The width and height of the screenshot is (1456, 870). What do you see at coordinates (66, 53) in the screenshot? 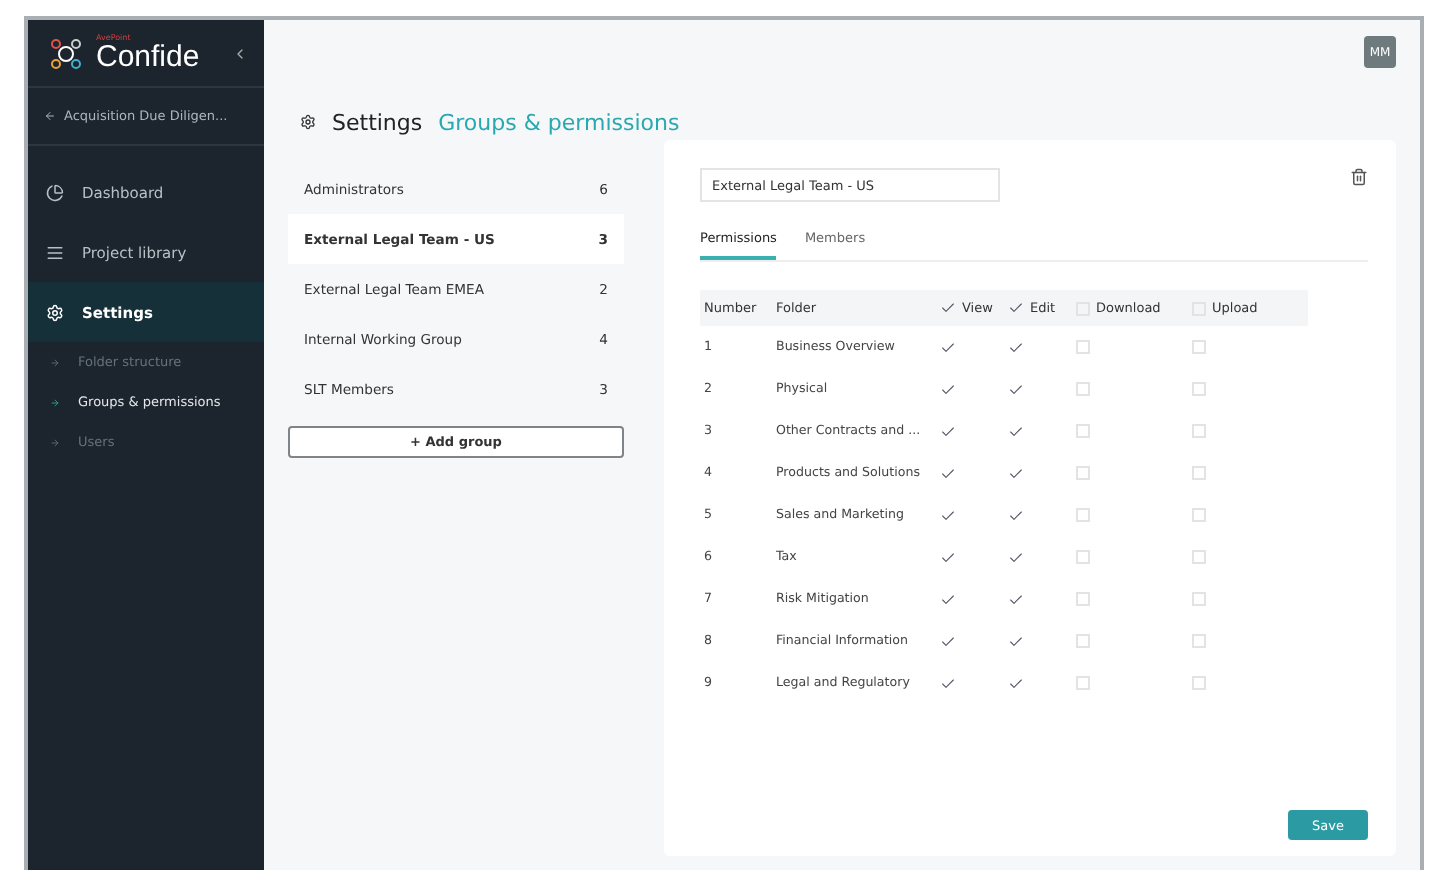
I see `logo-icon` at bounding box center [66, 53].